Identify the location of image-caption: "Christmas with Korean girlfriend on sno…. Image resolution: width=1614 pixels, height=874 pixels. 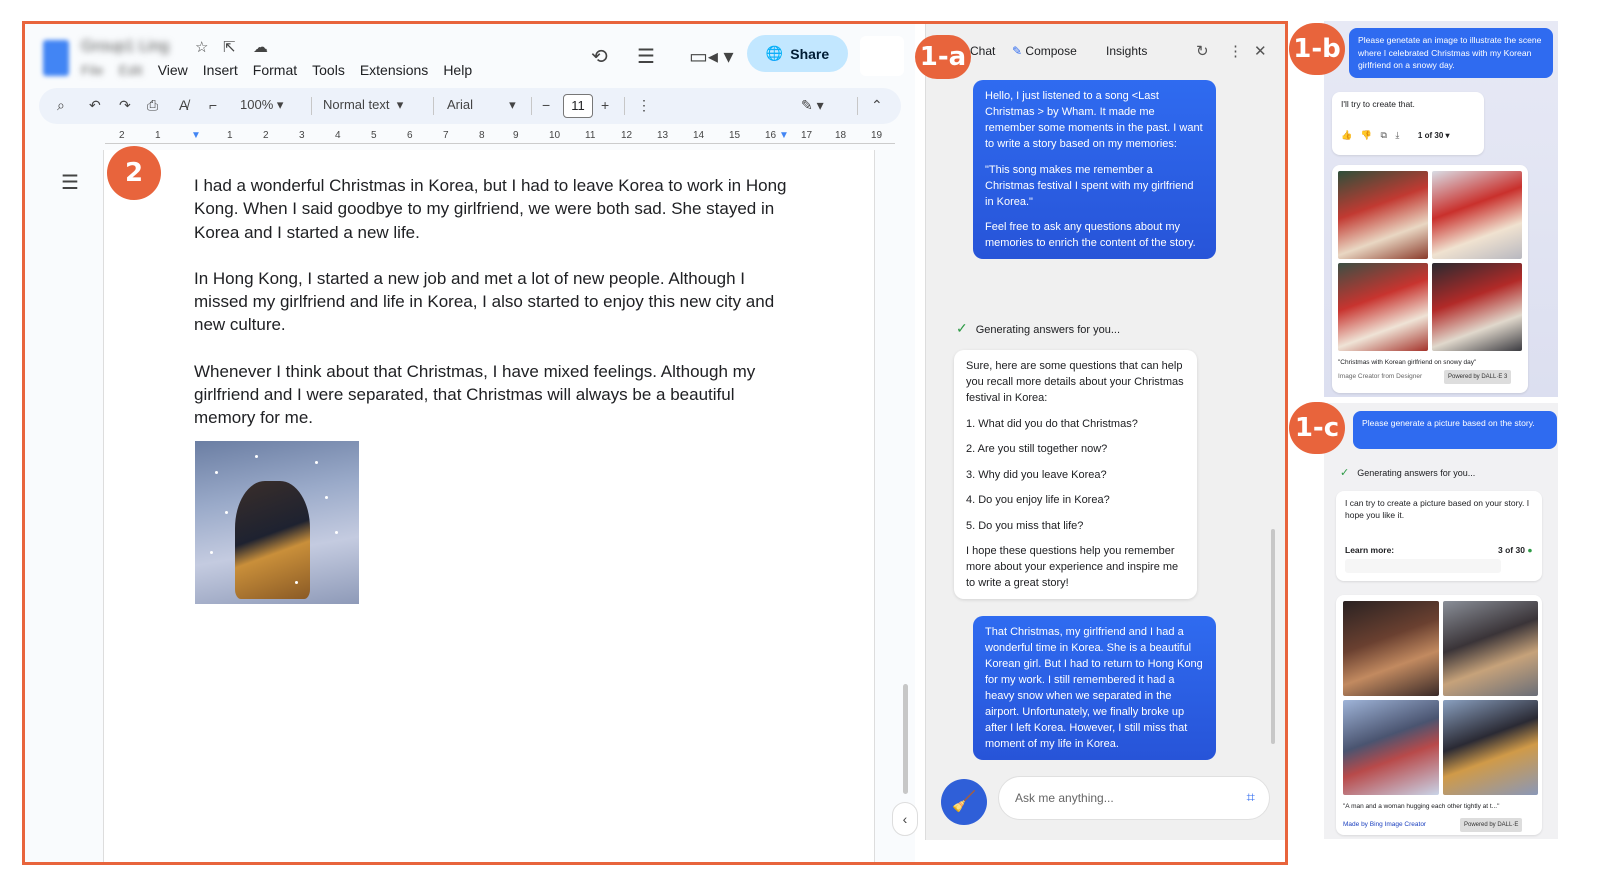
(1407, 362).